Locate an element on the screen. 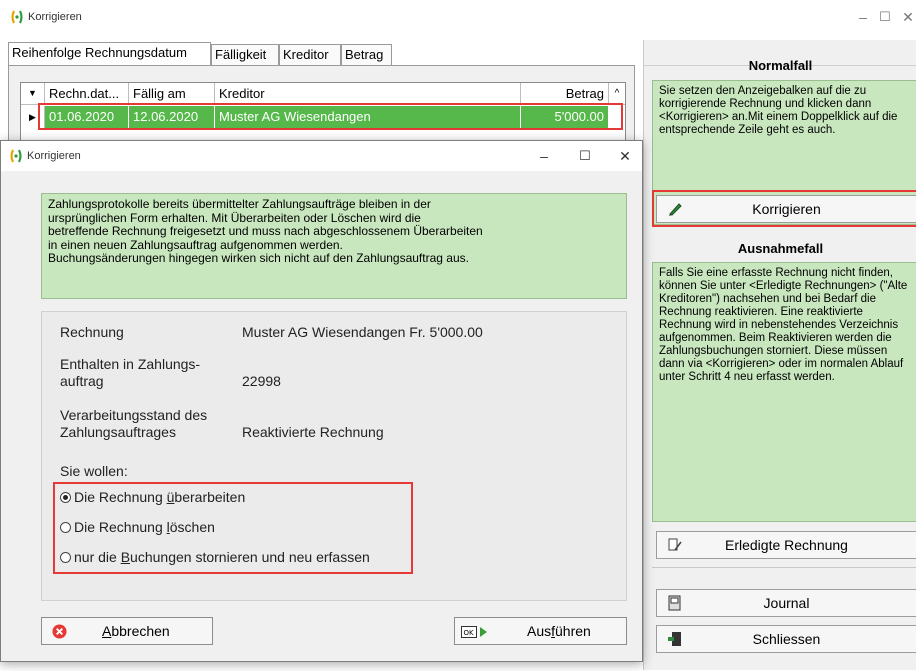  ok-arrow-icon: OK is located at coordinates (474, 632).